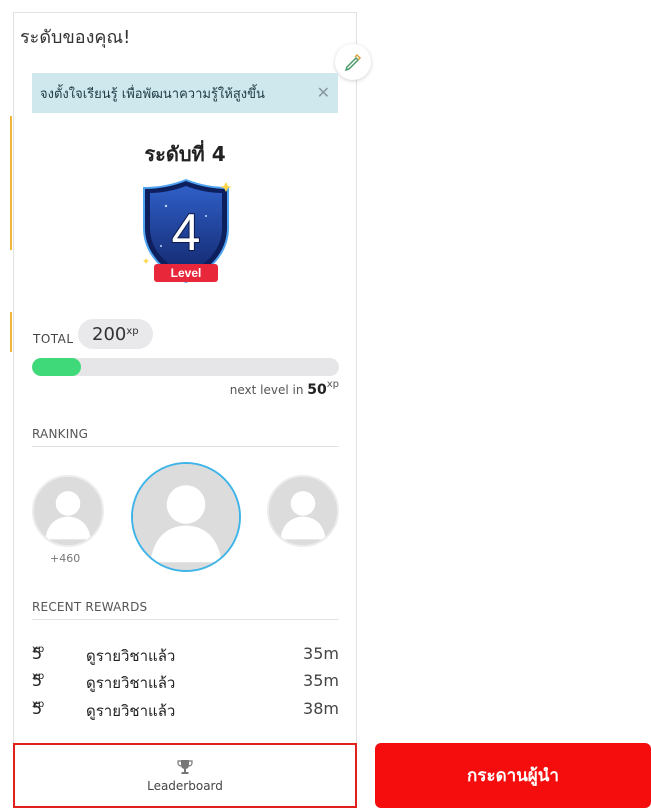  I want to click on badge-number: 4, so click(186, 233).